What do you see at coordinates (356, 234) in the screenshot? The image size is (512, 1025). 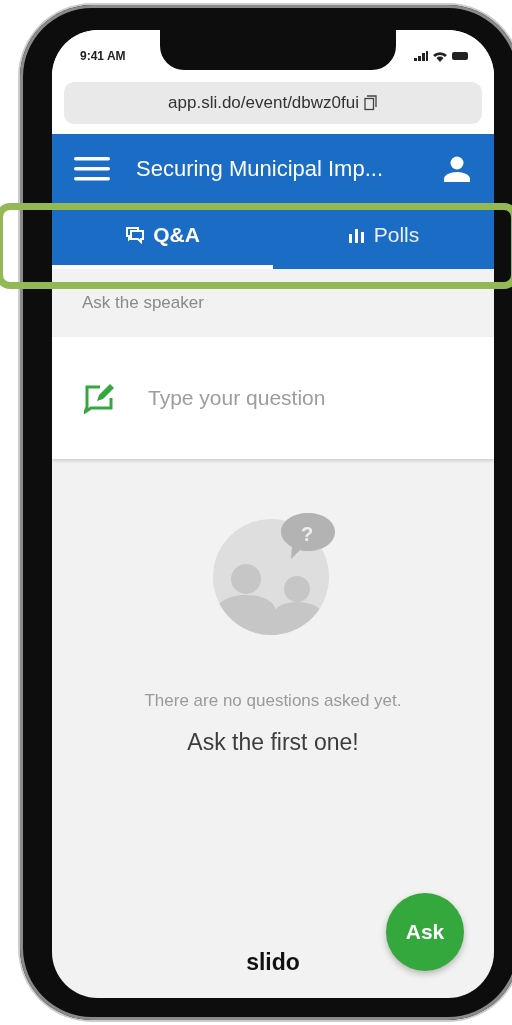 I see `bar-chart-icon` at bounding box center [356, 234].